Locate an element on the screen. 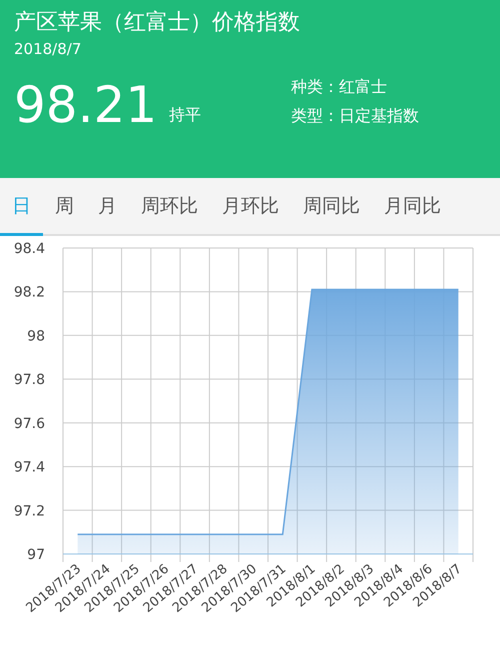  y-axis-label: 97.2 is located at coordinates (29, 511).